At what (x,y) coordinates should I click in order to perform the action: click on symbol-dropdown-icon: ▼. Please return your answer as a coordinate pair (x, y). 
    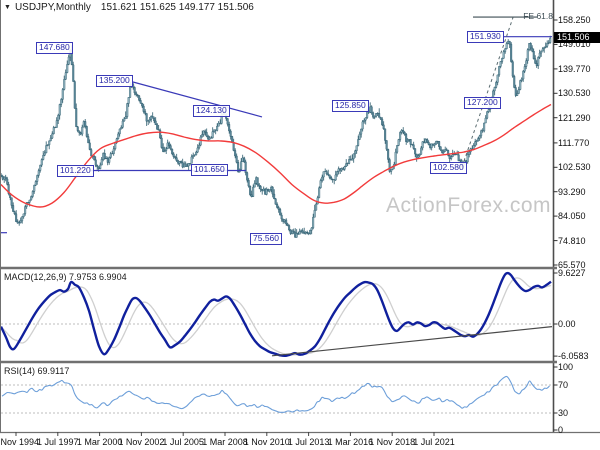
    Looking at the image, I should click on (7, 7).